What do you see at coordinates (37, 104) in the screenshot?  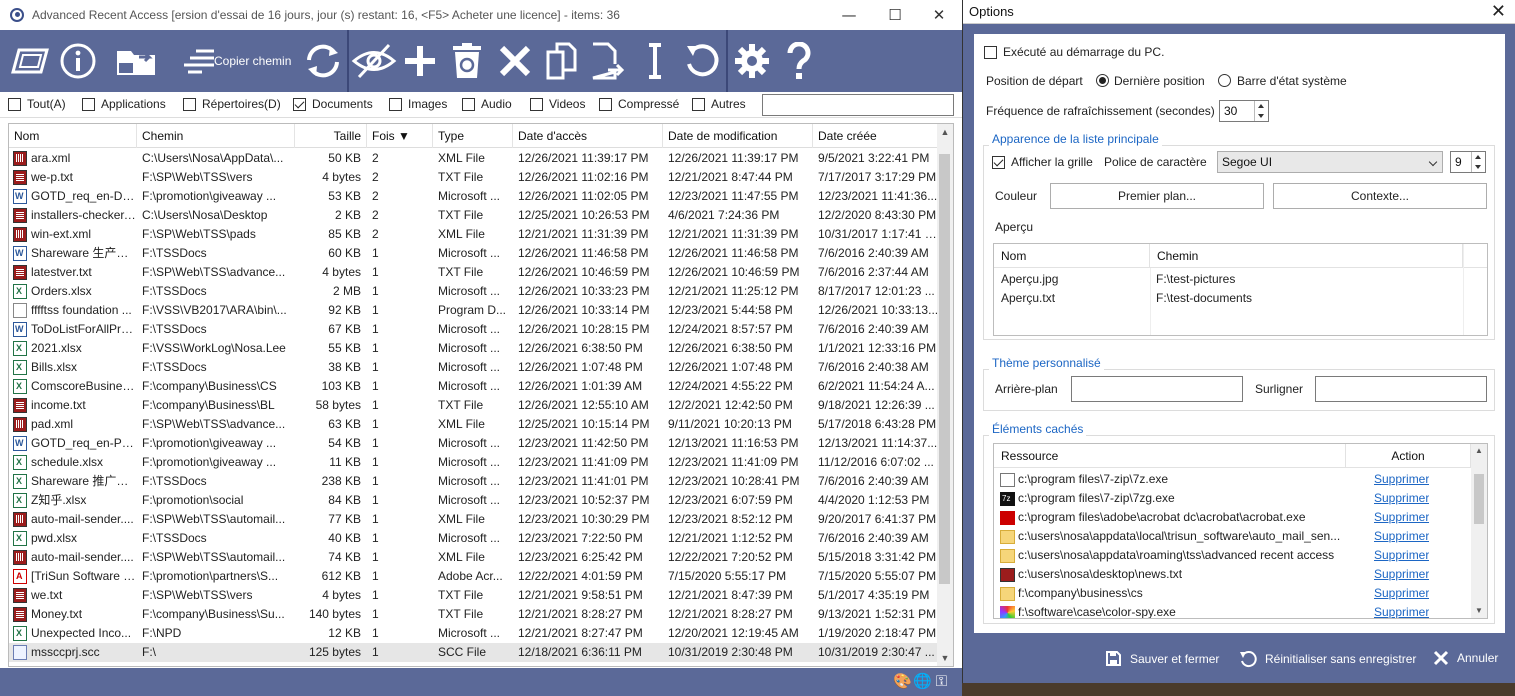 I see `filter-all: Tout(A)` at bounding box center [37, 104].